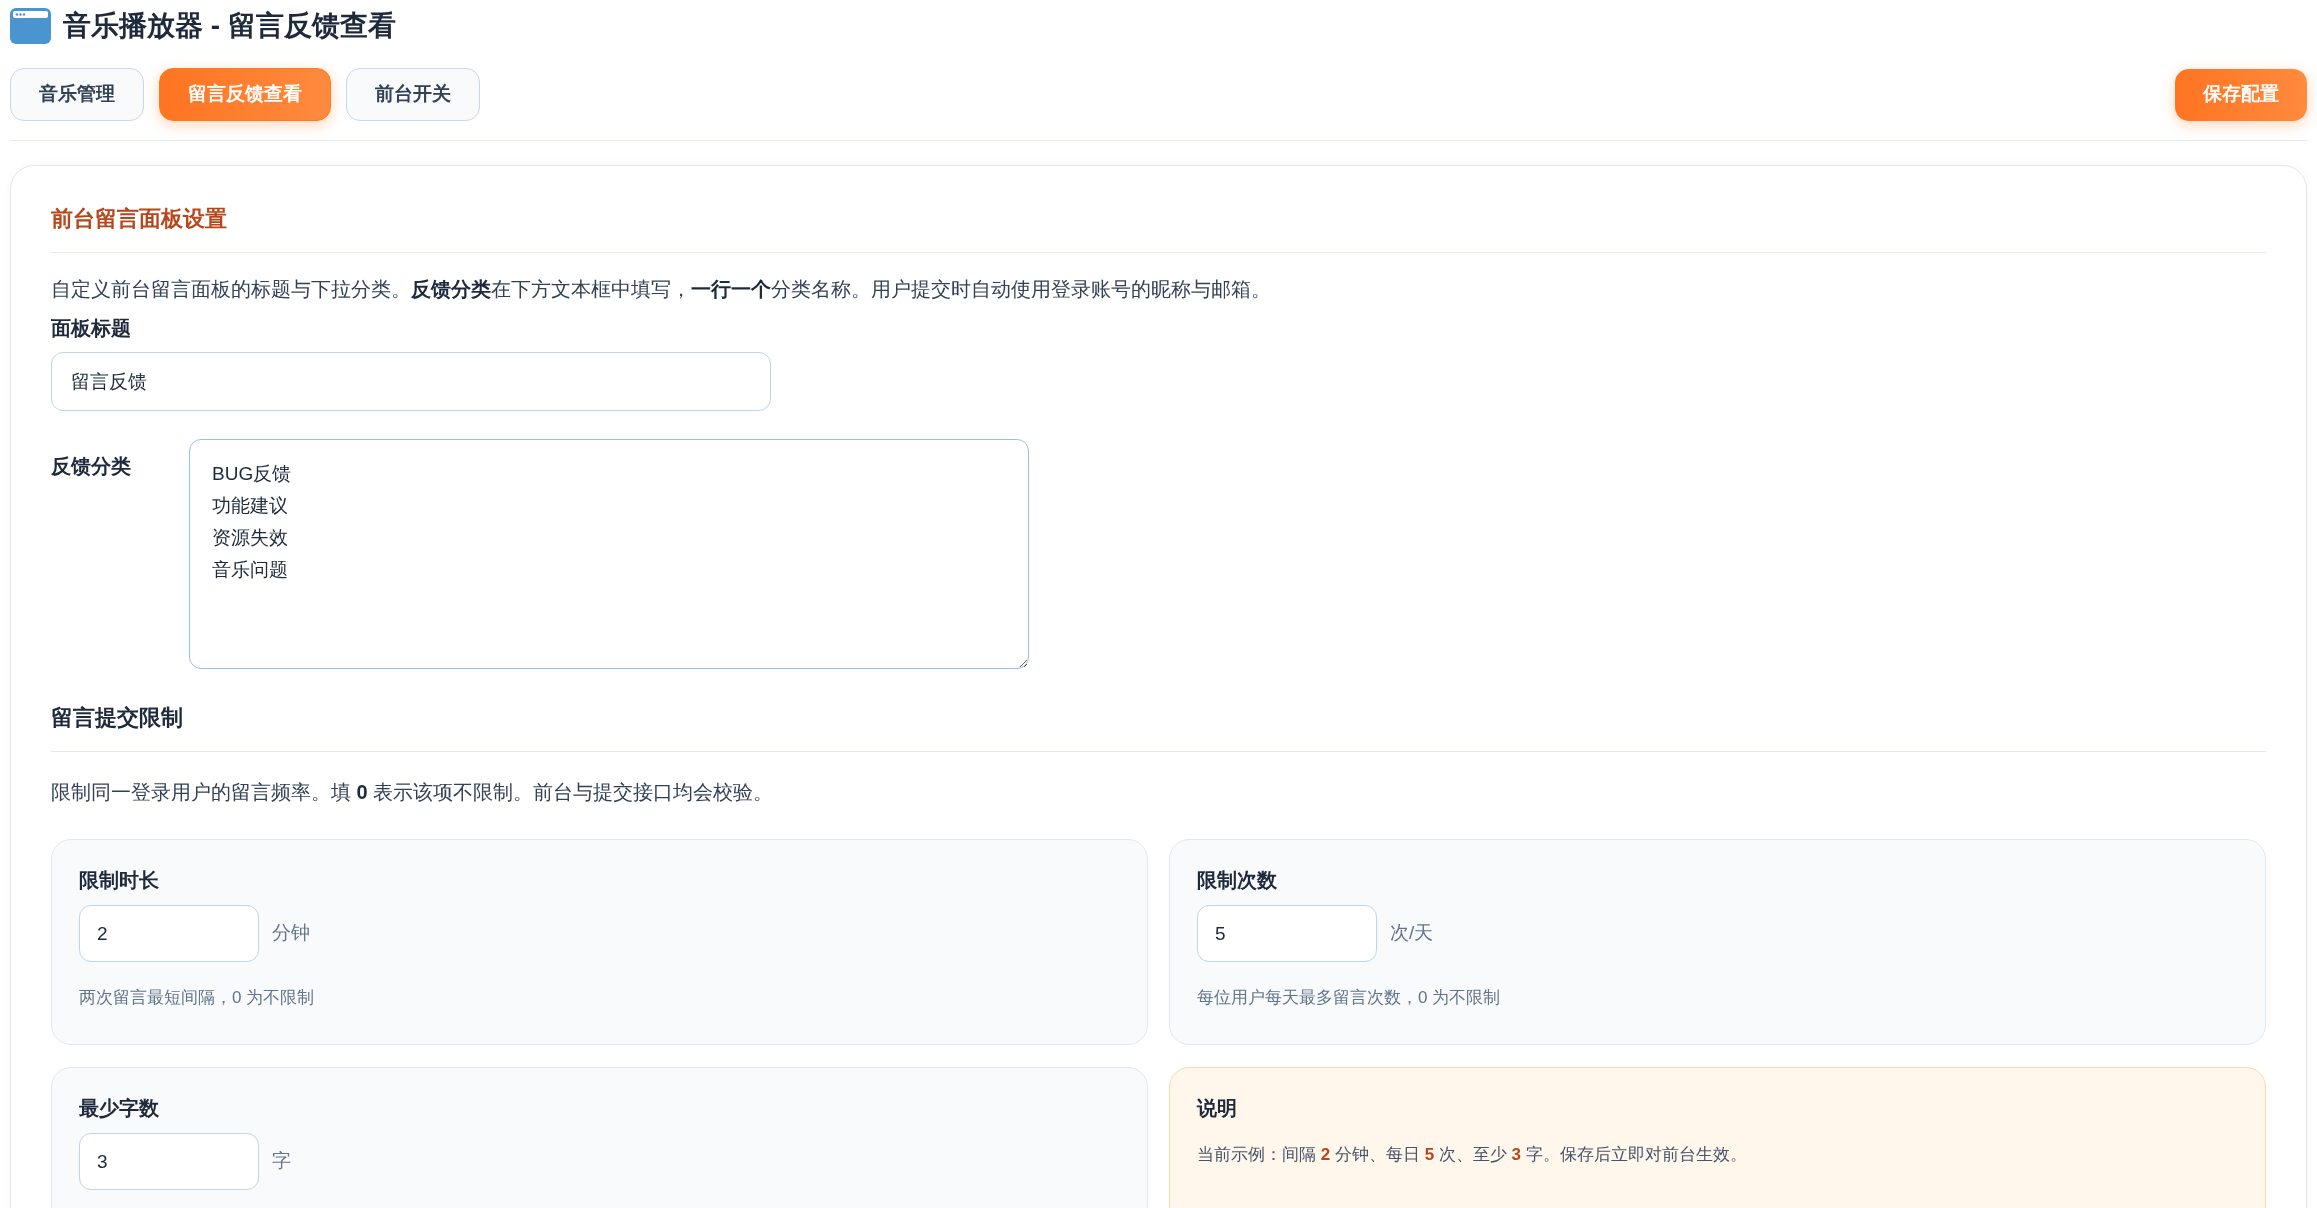  Describe the element at coordinates (1287, 933) in the screenshot. I see `number-input: 5` at that location.